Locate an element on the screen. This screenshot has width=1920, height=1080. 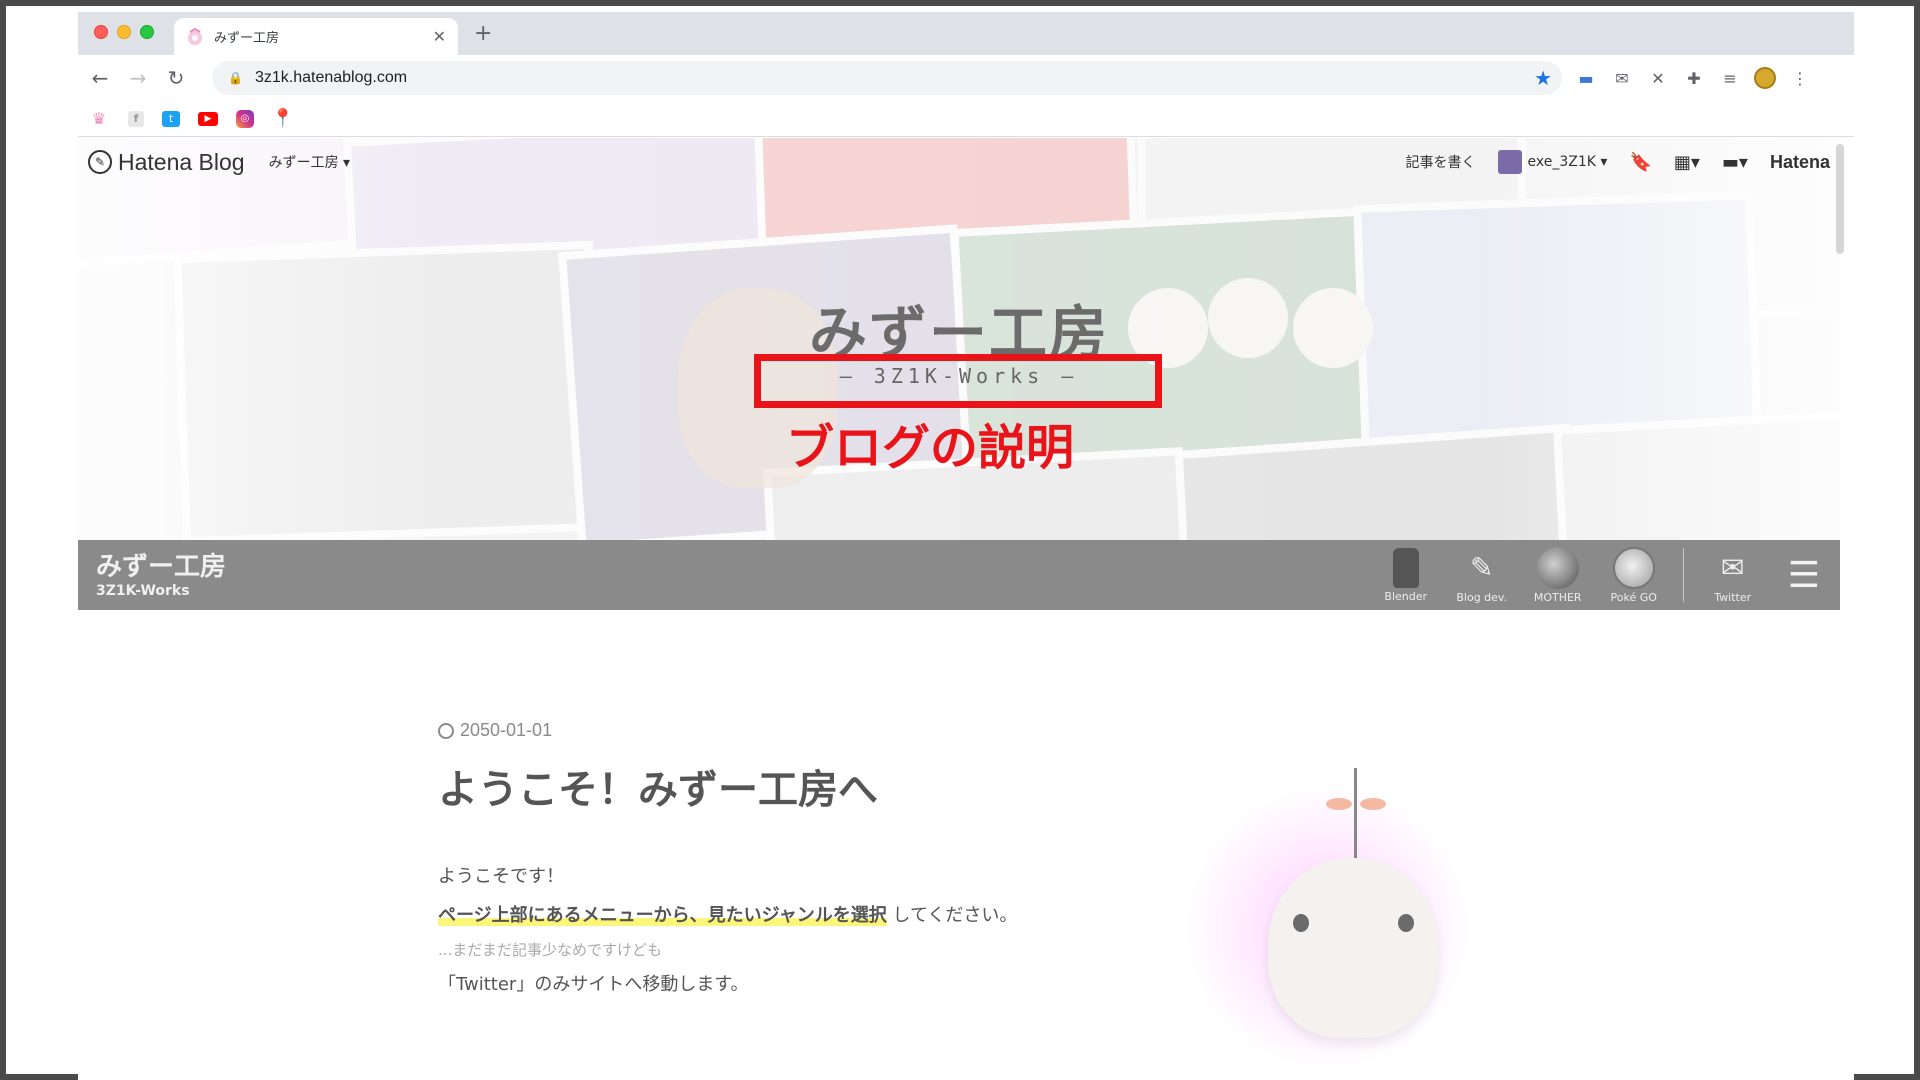
tools-icon: ✎ is located at coordinates (1481, 567).